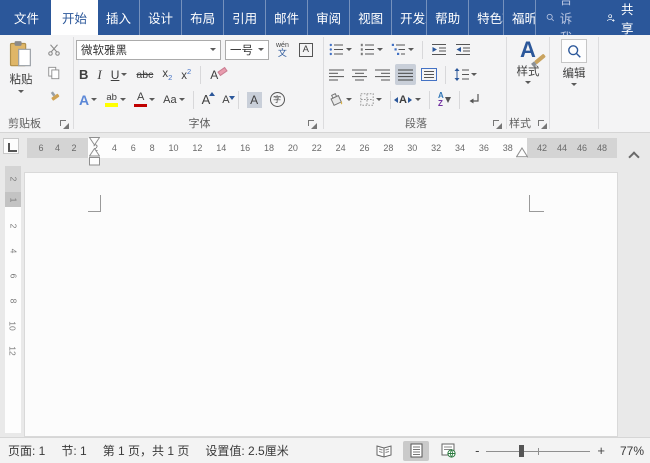 The image size is (650, 463). Describe the element at coordinates (118, 17) in the screenshot. I see `tab-insert: 插入` at that location.